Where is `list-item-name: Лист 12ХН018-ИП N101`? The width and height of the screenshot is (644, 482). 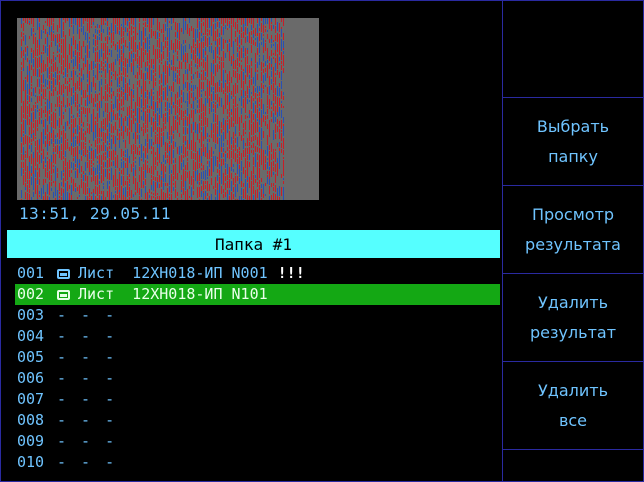 list-item-name: Лист 12ХН018-ИП N101 is located at coordinates (173, 294).